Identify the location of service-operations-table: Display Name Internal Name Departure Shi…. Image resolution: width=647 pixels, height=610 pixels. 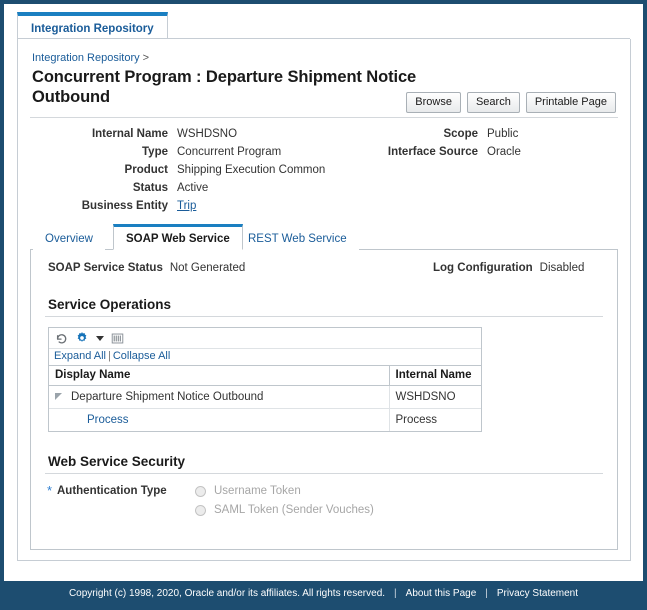
(265, 398).